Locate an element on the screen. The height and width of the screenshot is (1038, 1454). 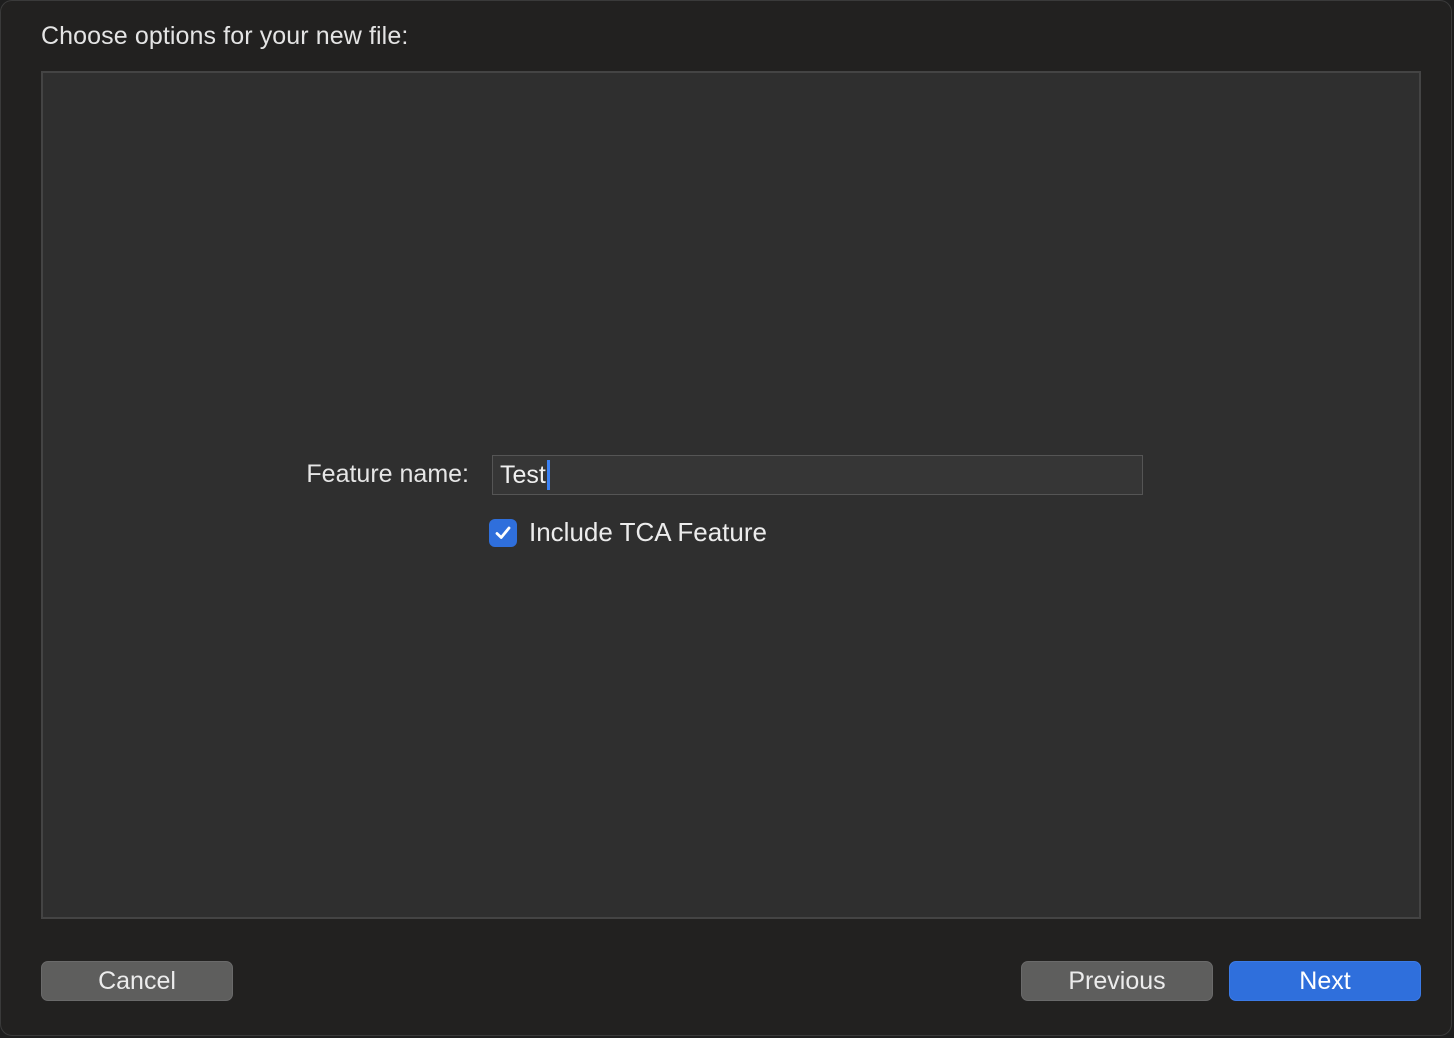
next-button: Next is located at coordinates (1325, 981).